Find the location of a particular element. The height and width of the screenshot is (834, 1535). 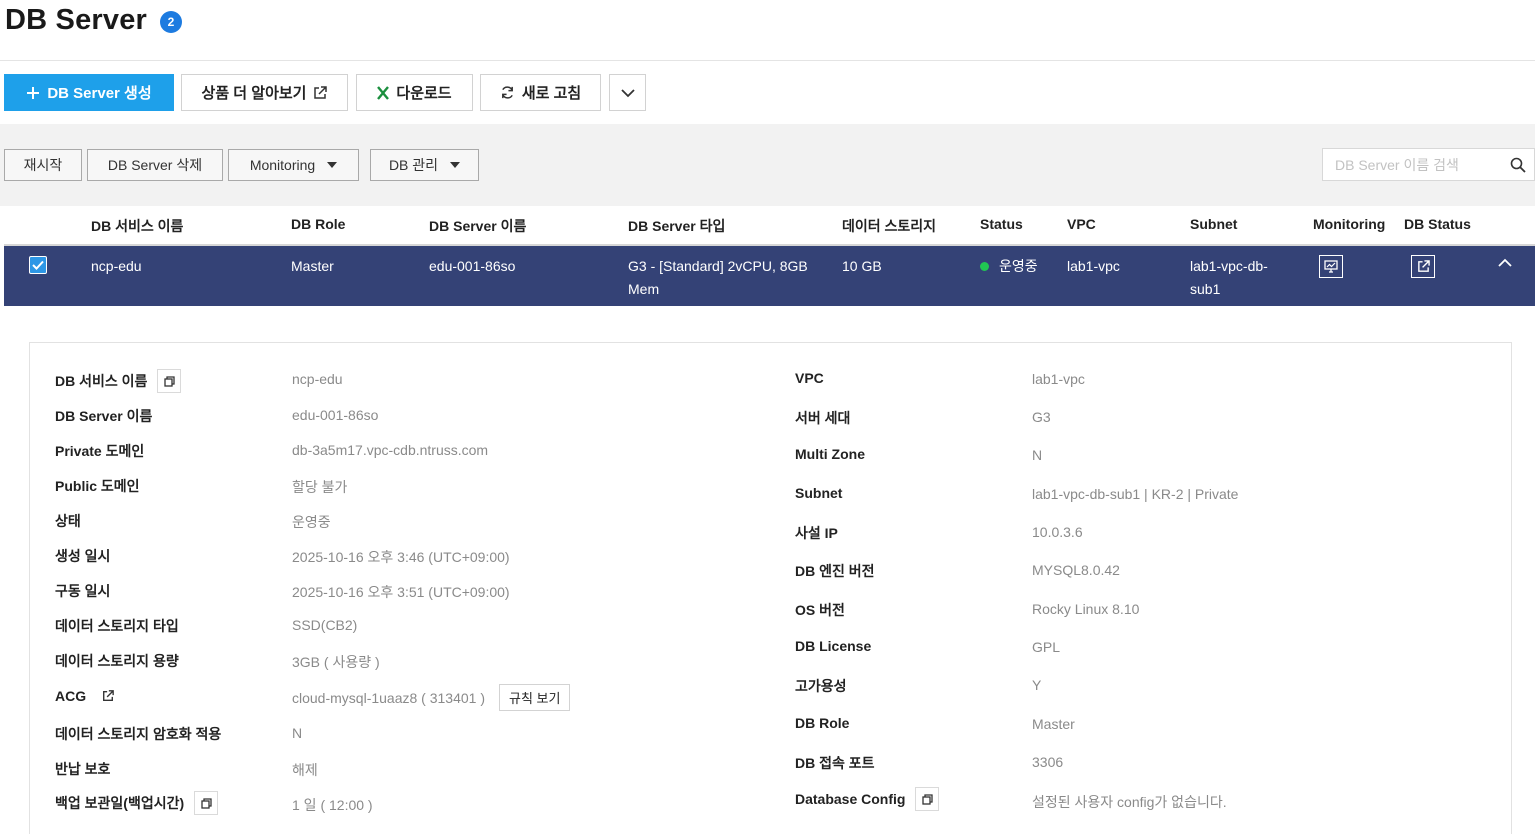

column-header: 데이터 스토리지 is located at coordinates (889, 226).